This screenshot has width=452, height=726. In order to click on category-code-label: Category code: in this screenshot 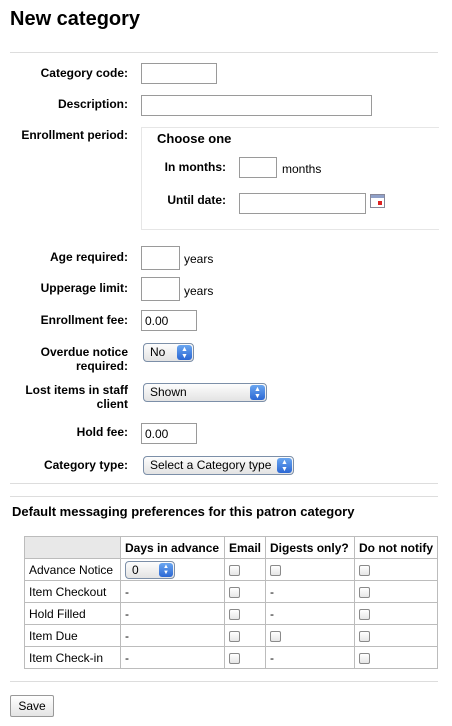, I will do `click(84, 73)`.